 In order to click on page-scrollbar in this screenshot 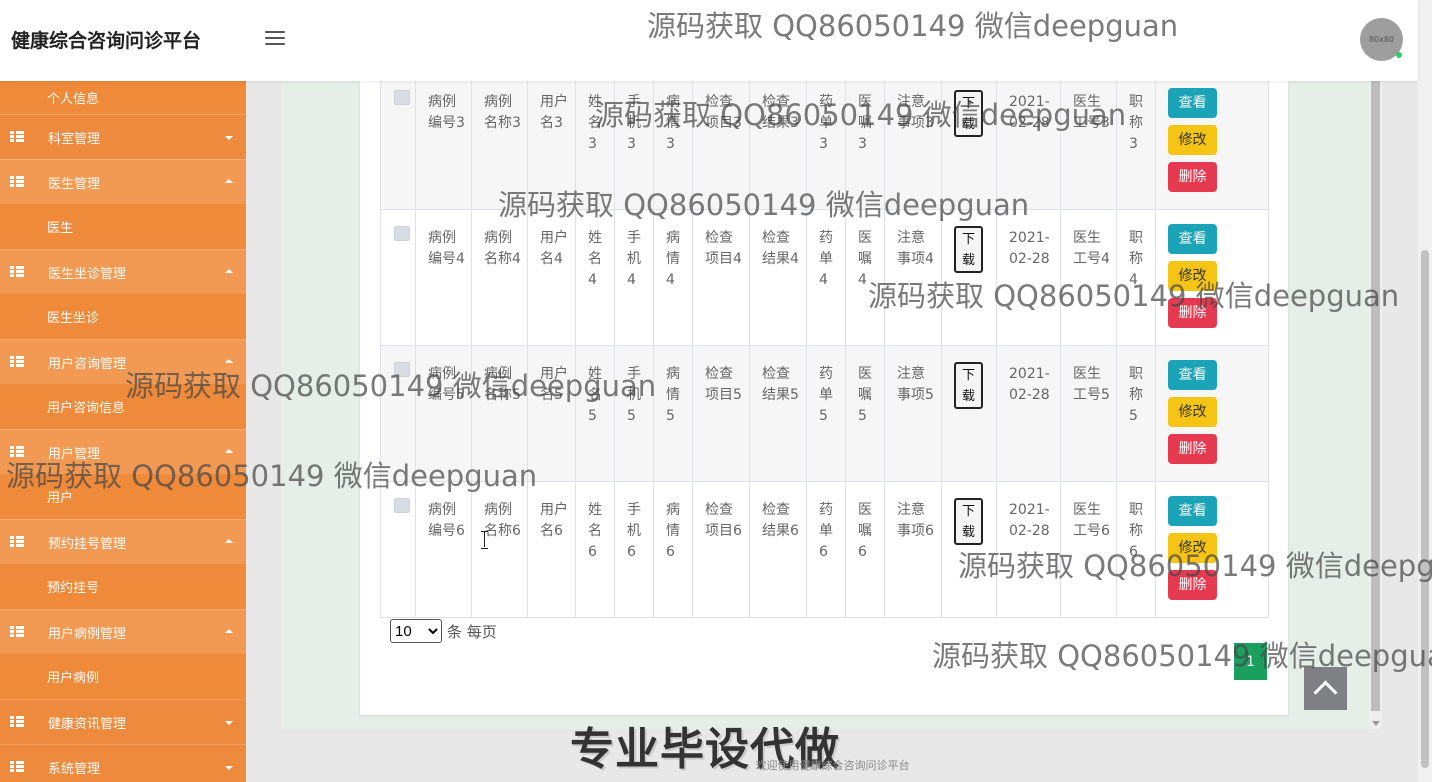, I will do `click(1425, 391)`.